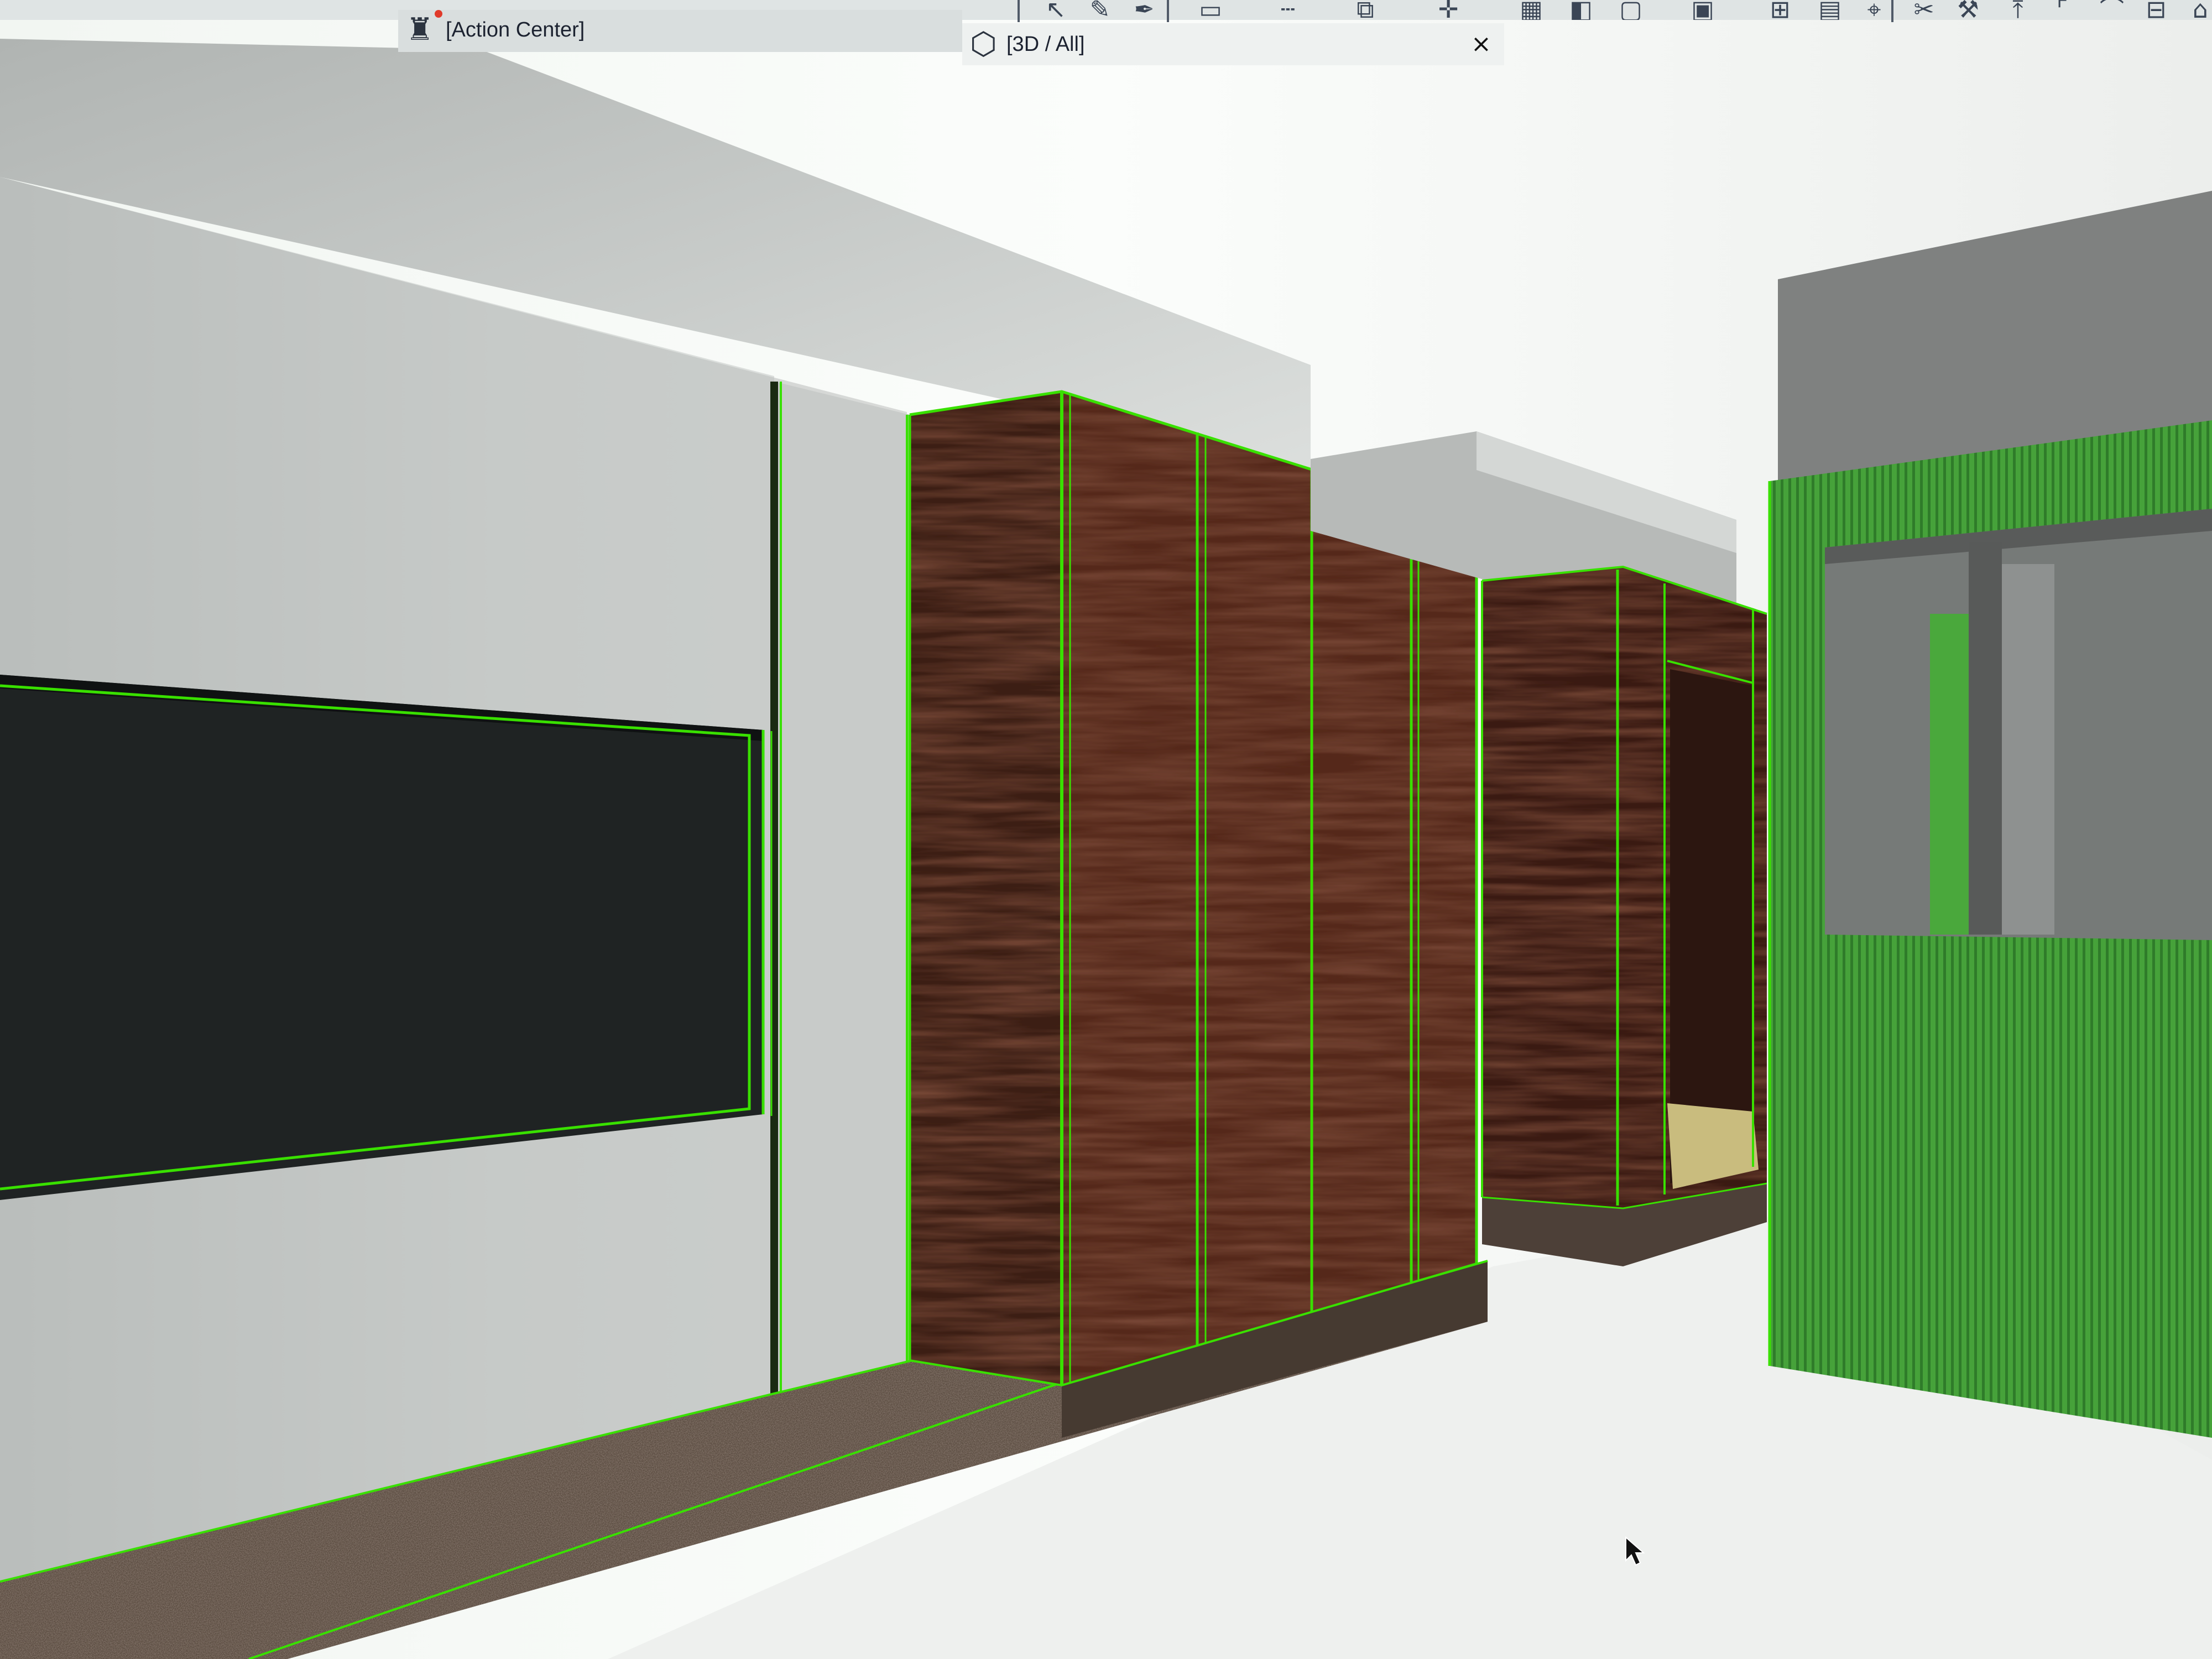 This screenshot has width=2212, height=1659. Describe the element at coordinates (1581, 10) in the screenshot. I see `elevation-icon: ◧` at that location.